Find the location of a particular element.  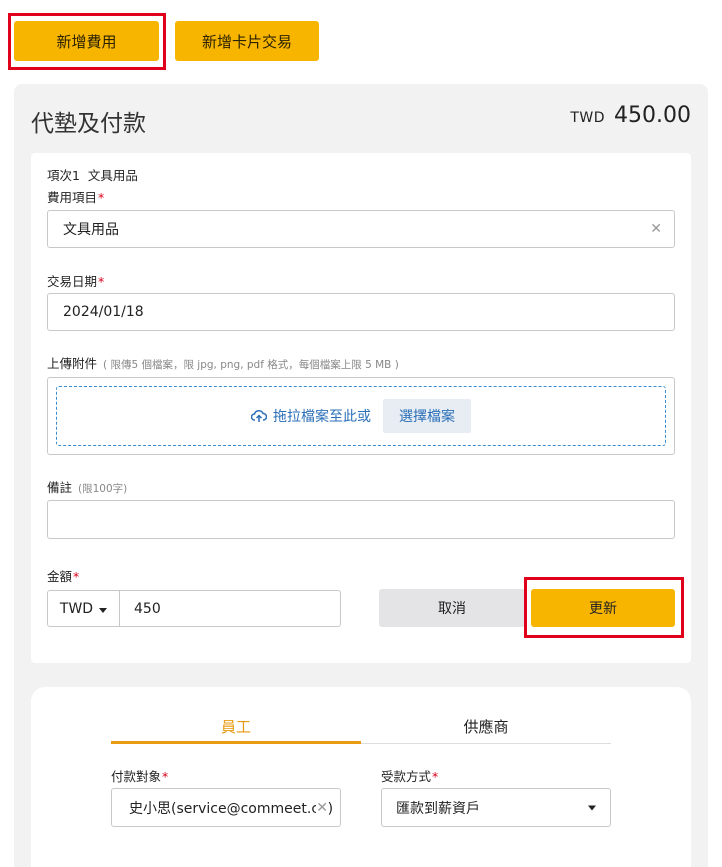

panel-title: 代墊及付款 is located at coordinates (88, 124).